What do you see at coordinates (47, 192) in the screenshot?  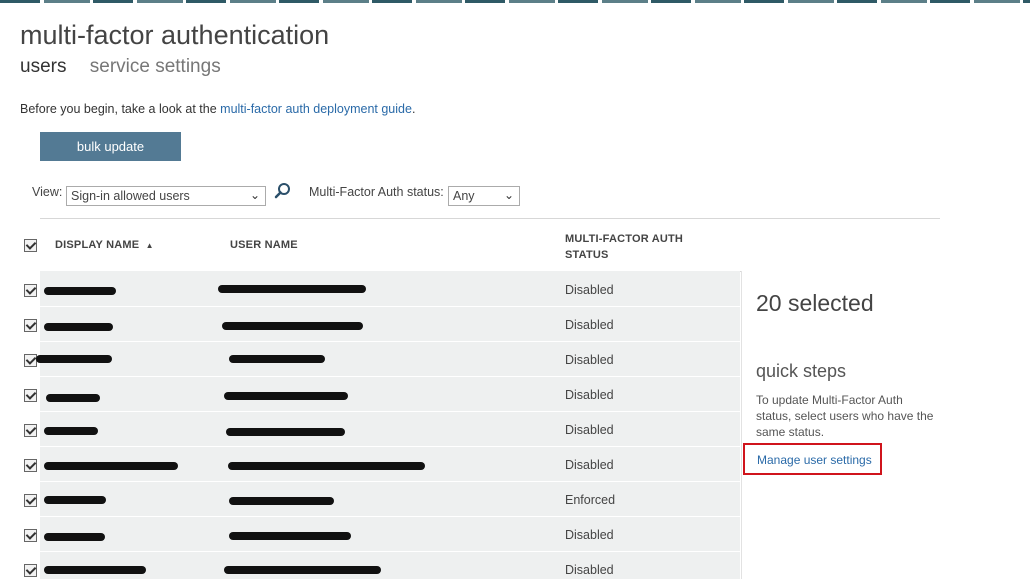 I see `view-label: View:` at bounding box center [47, 192].